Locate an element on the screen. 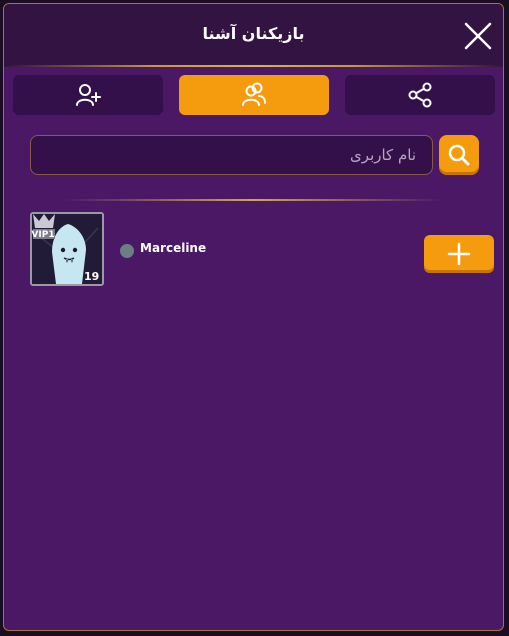  search-icon is located at coordinates (459, 155).